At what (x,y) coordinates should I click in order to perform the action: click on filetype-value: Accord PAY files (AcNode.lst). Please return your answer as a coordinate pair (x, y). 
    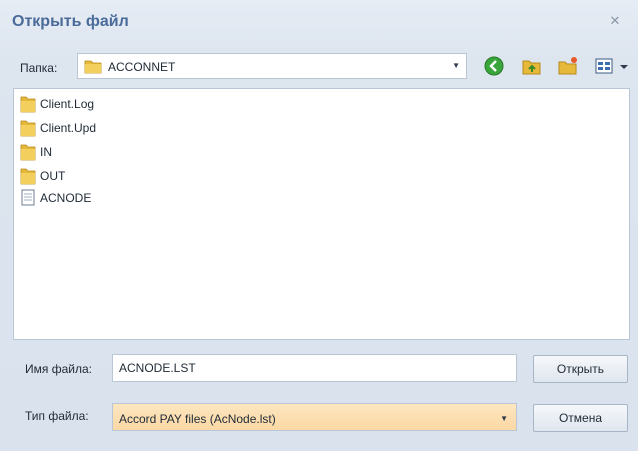
    Looking at the image, I should click on (197, 419).